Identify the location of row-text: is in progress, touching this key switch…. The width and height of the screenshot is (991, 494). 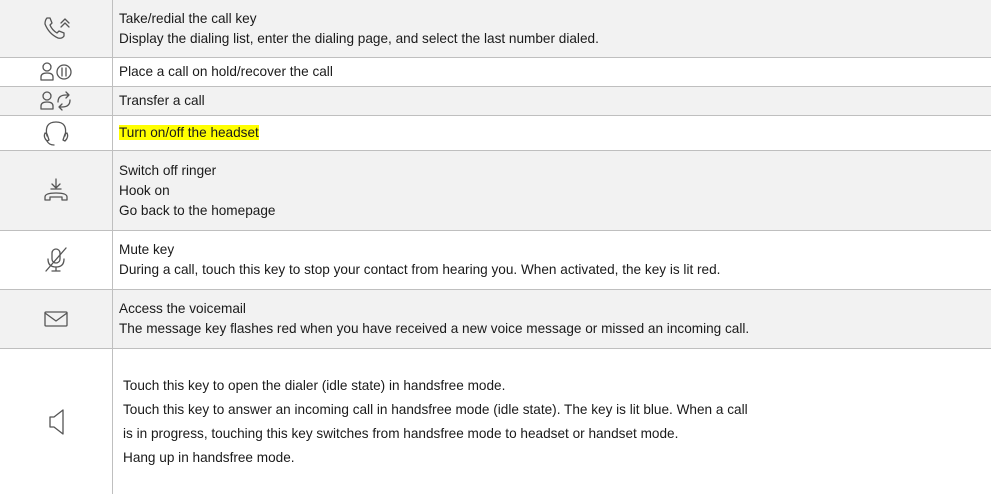
(401, 433).